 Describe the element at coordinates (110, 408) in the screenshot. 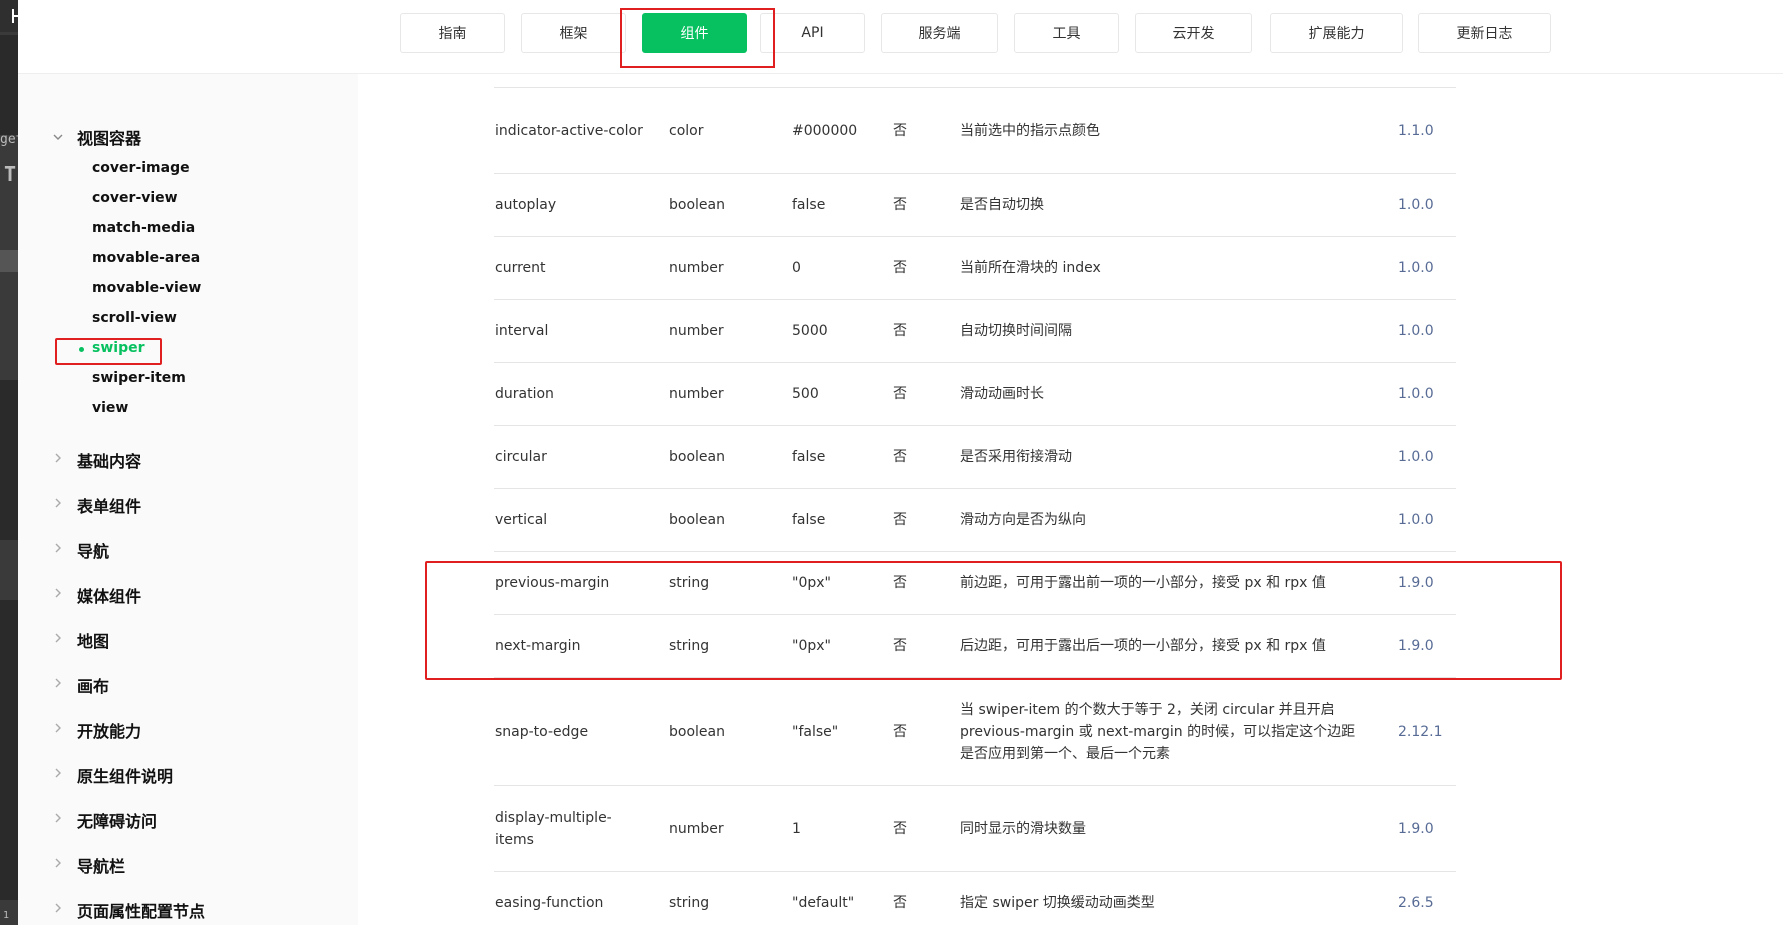

I see `sidebar-item: view` at that location.